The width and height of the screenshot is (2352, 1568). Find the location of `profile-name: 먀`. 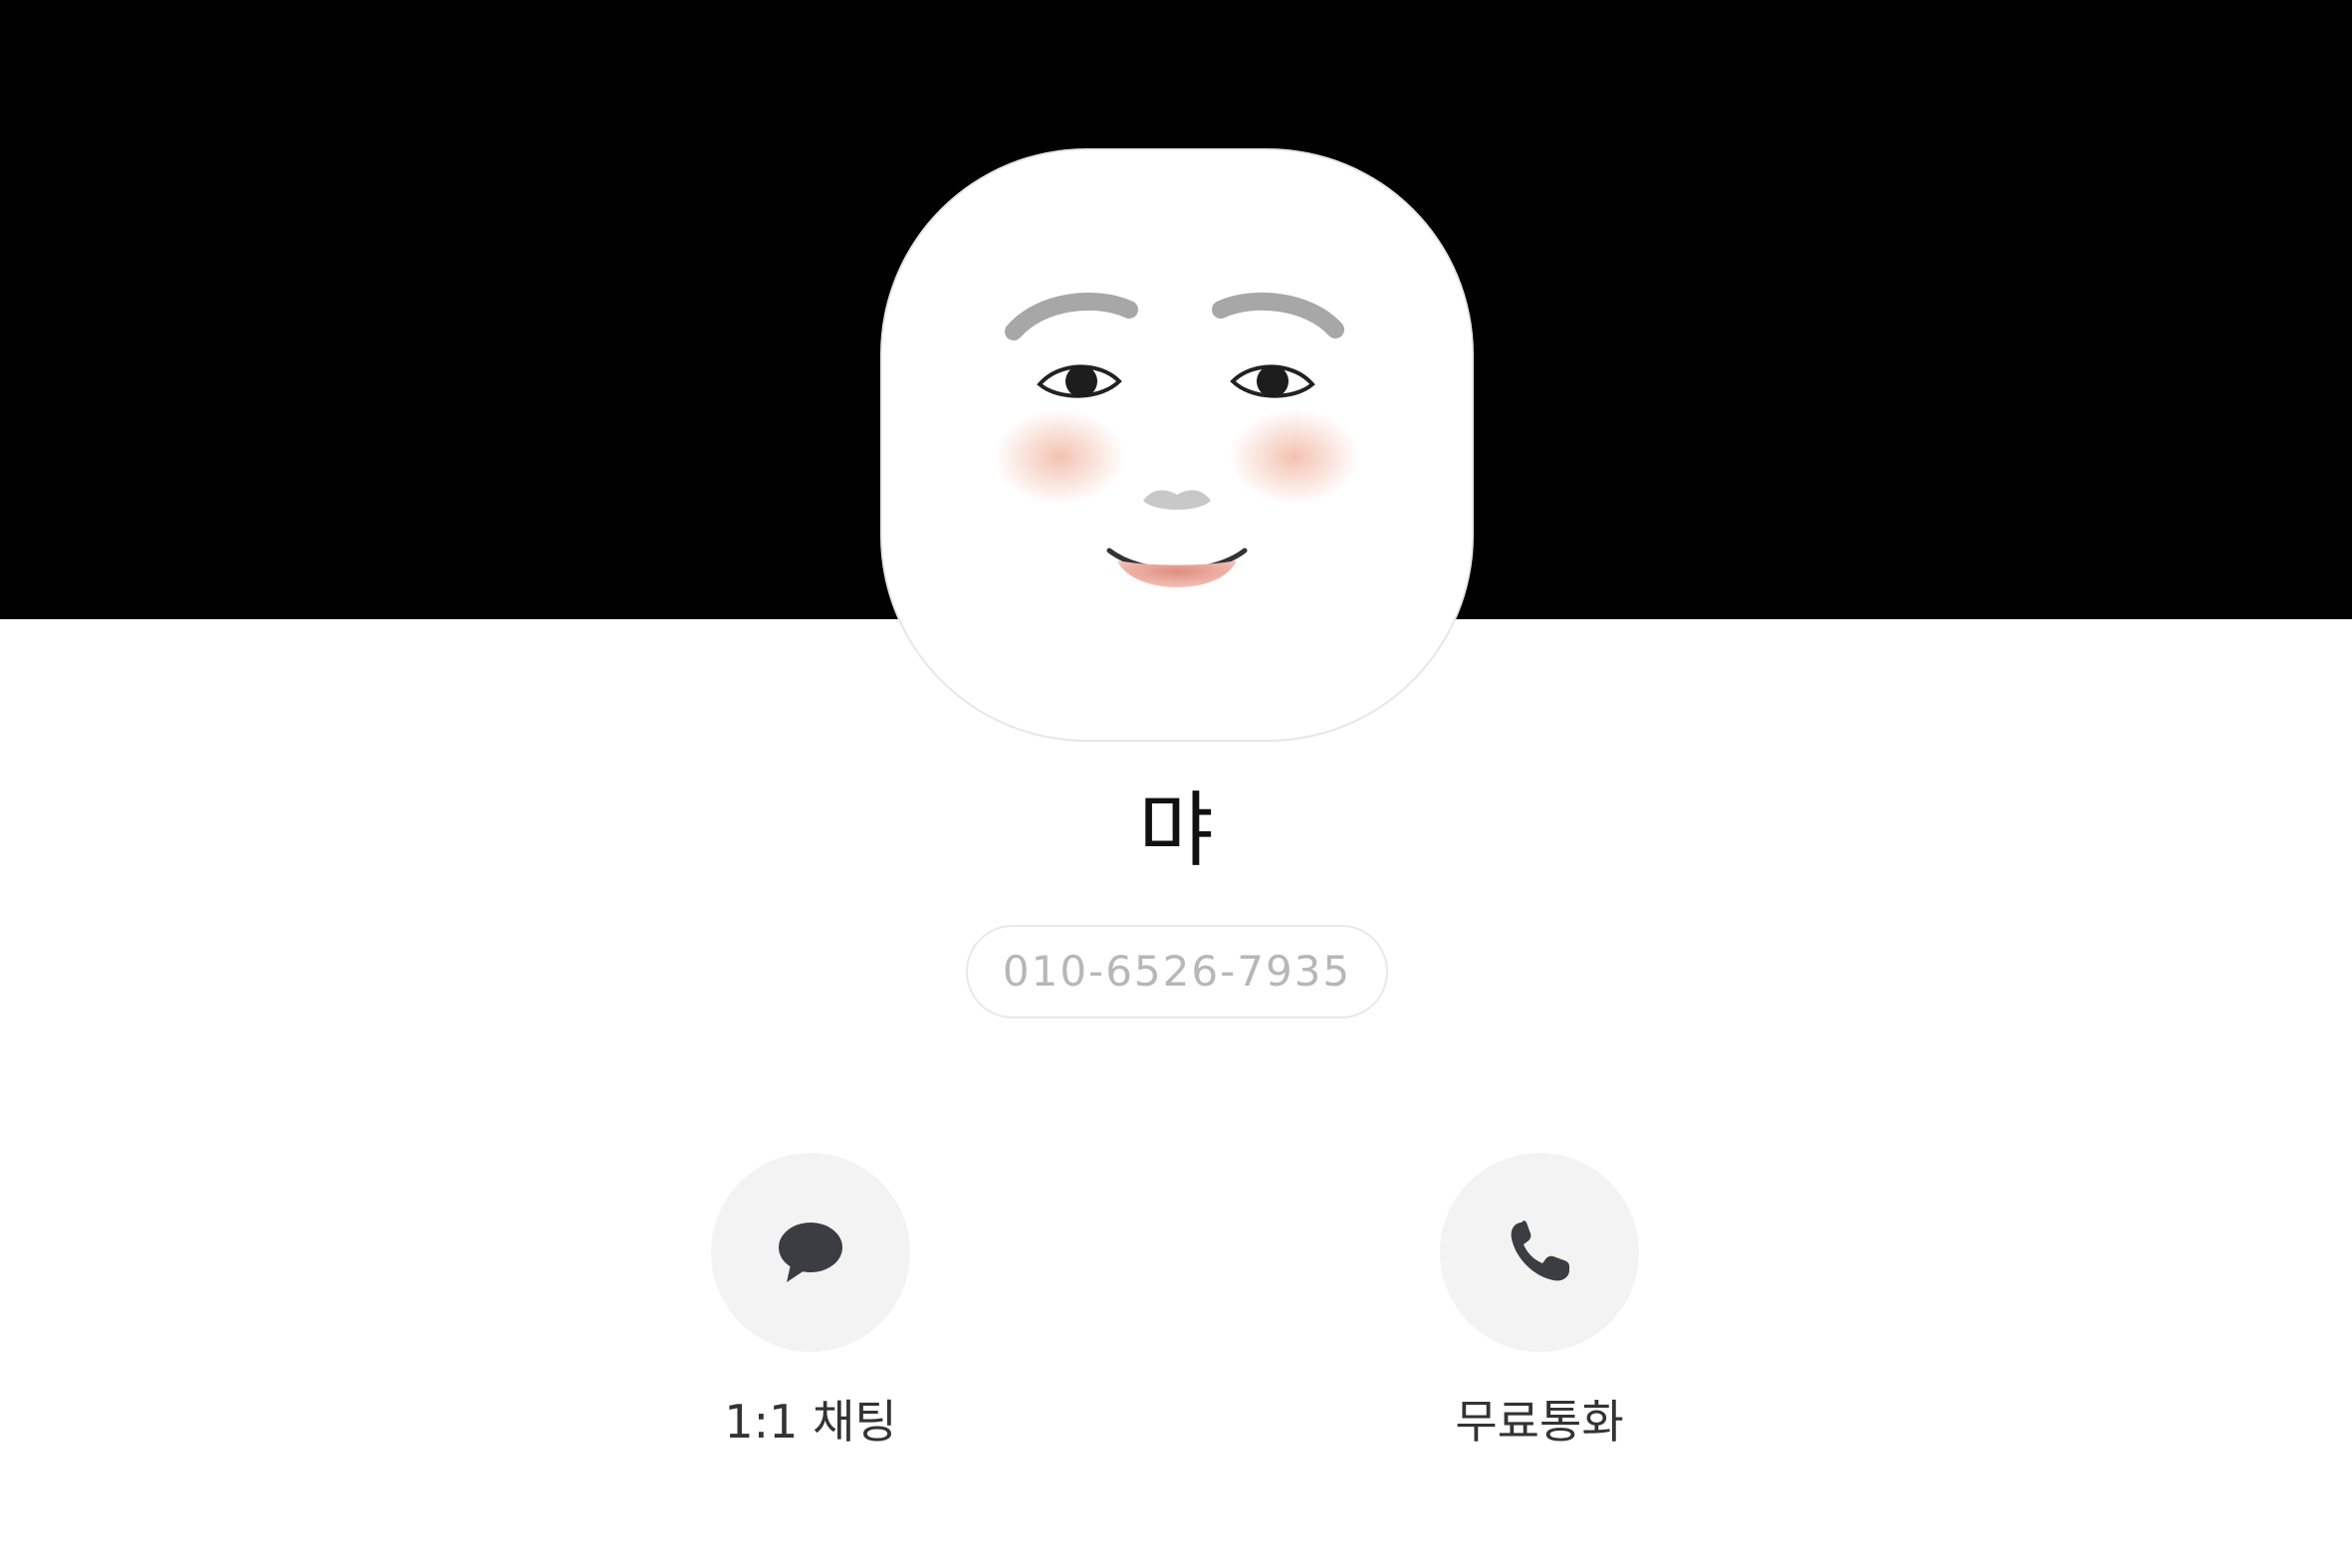

profile-name: 먀 is located at coordinates (1176, 831).